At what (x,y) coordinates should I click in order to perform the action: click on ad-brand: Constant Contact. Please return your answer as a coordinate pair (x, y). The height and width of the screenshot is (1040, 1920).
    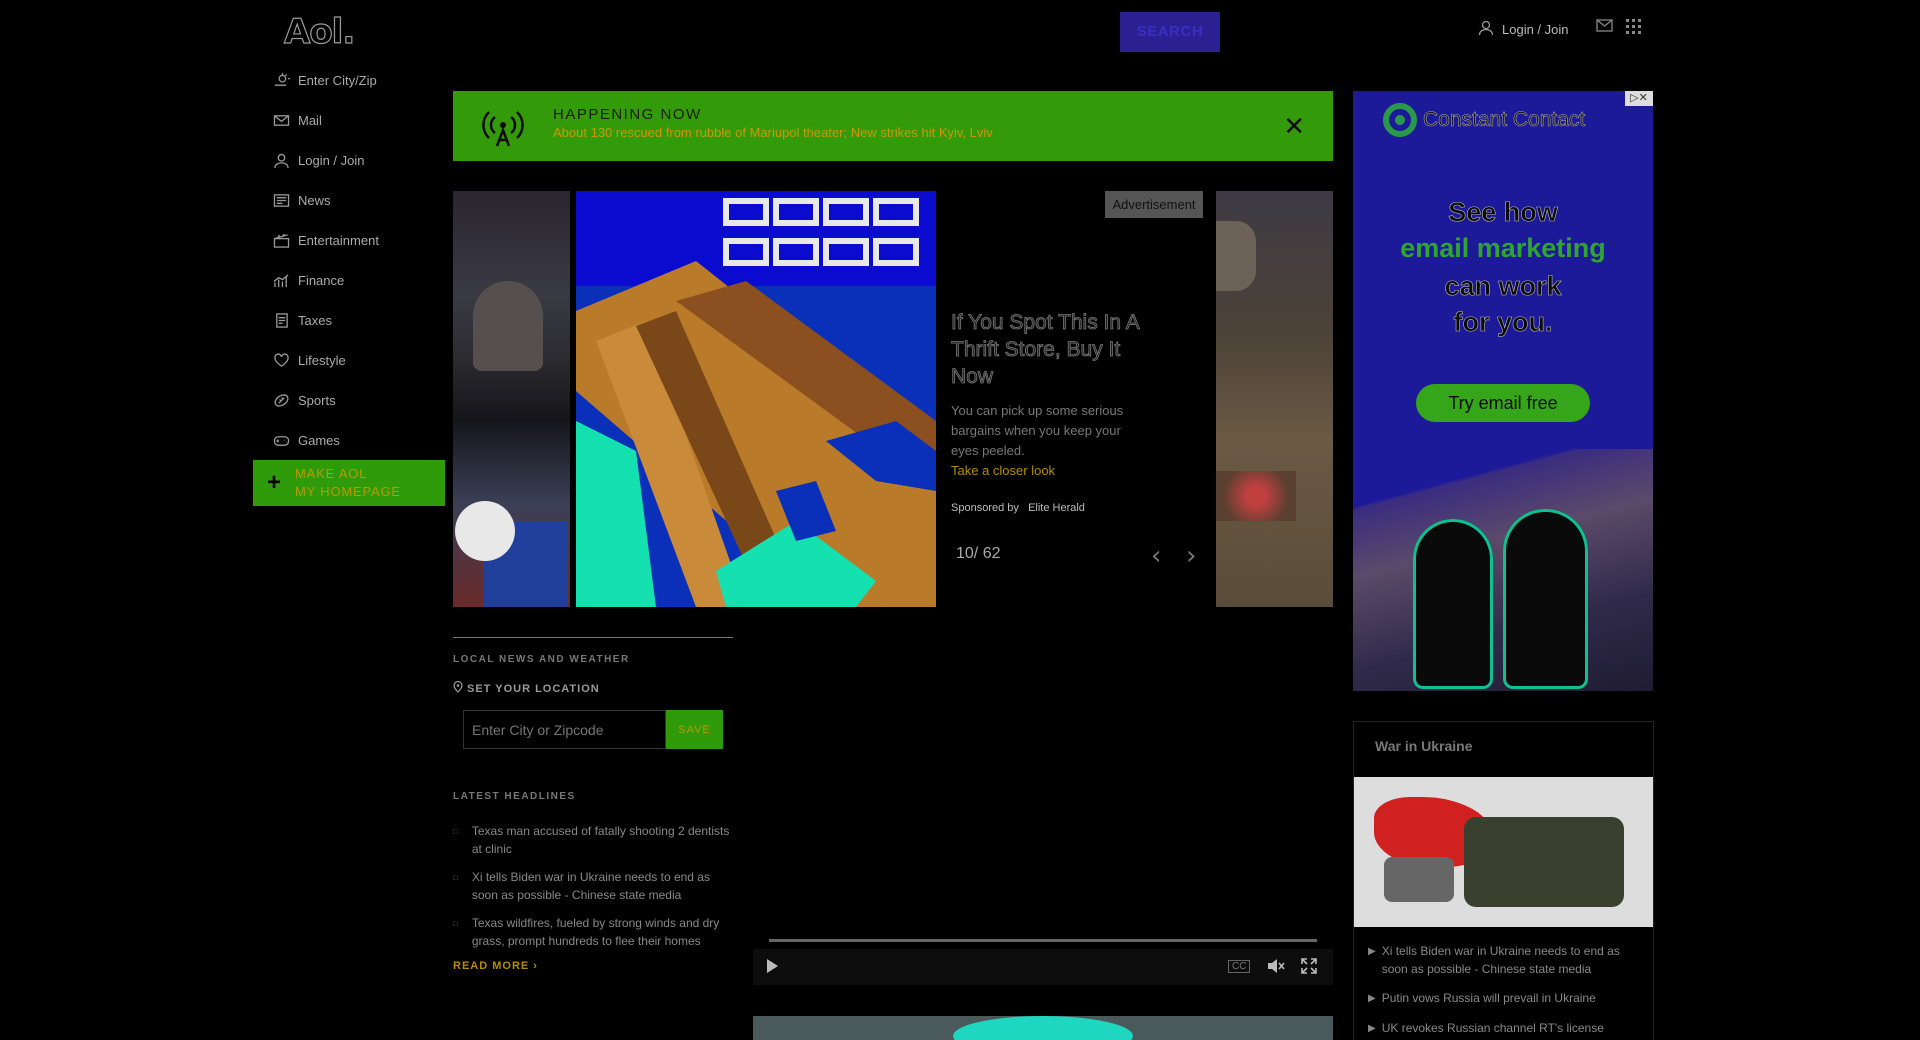
    Looking at the image, I should click on (1484, 120).